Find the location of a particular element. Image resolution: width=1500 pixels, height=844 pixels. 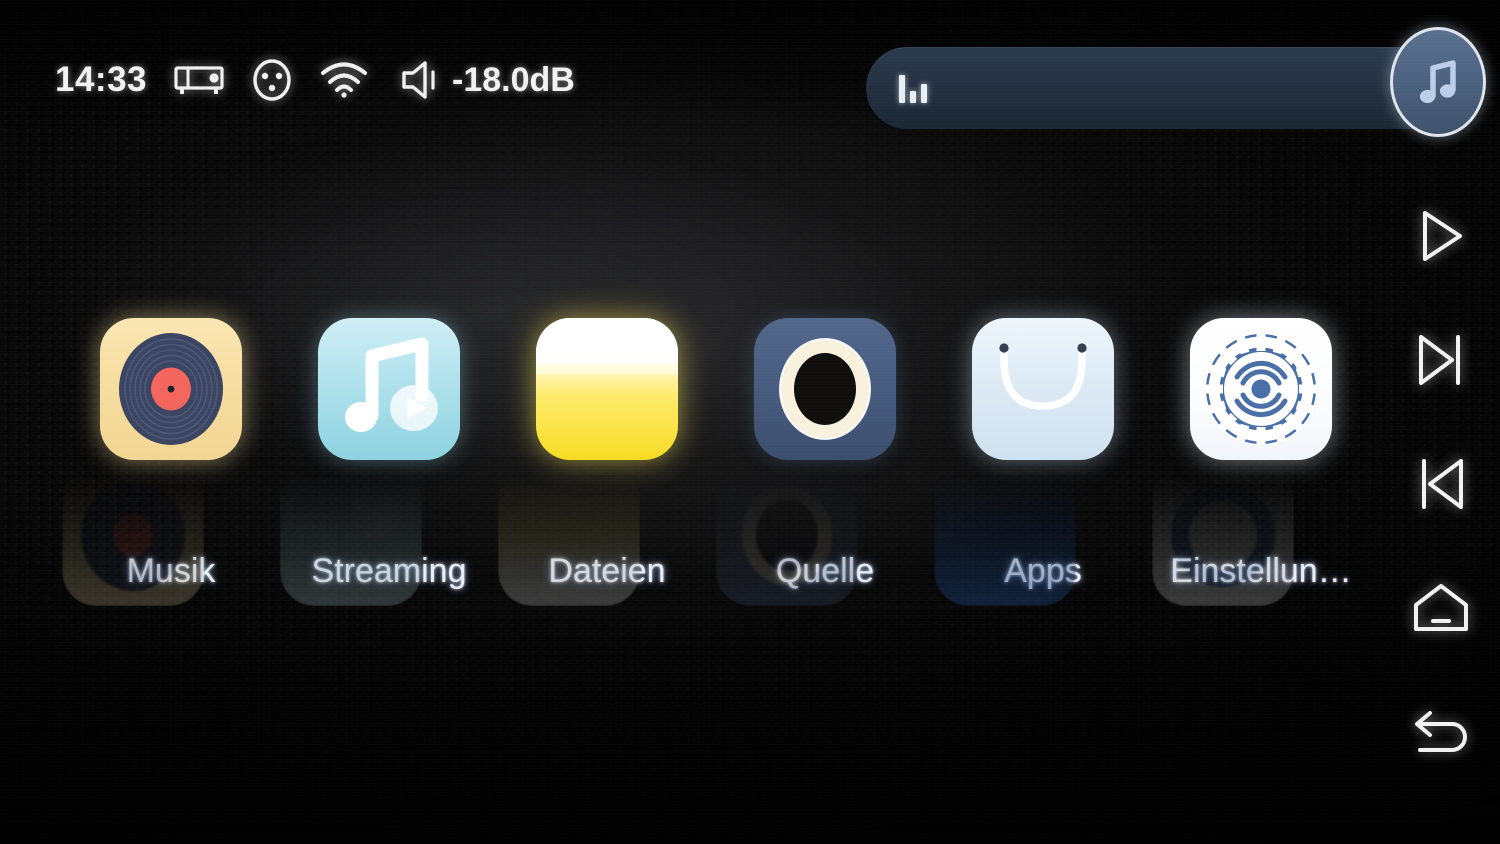

media-receiver-icon is located at coordinates (199, 80).